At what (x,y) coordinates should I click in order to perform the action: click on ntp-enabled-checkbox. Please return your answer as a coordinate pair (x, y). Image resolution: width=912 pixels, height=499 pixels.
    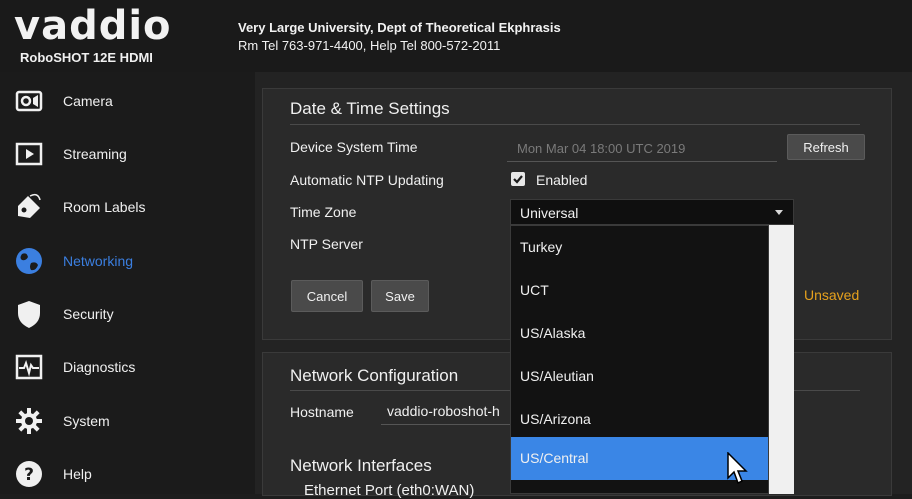
    Looking at the image, I should click on (518, 179).